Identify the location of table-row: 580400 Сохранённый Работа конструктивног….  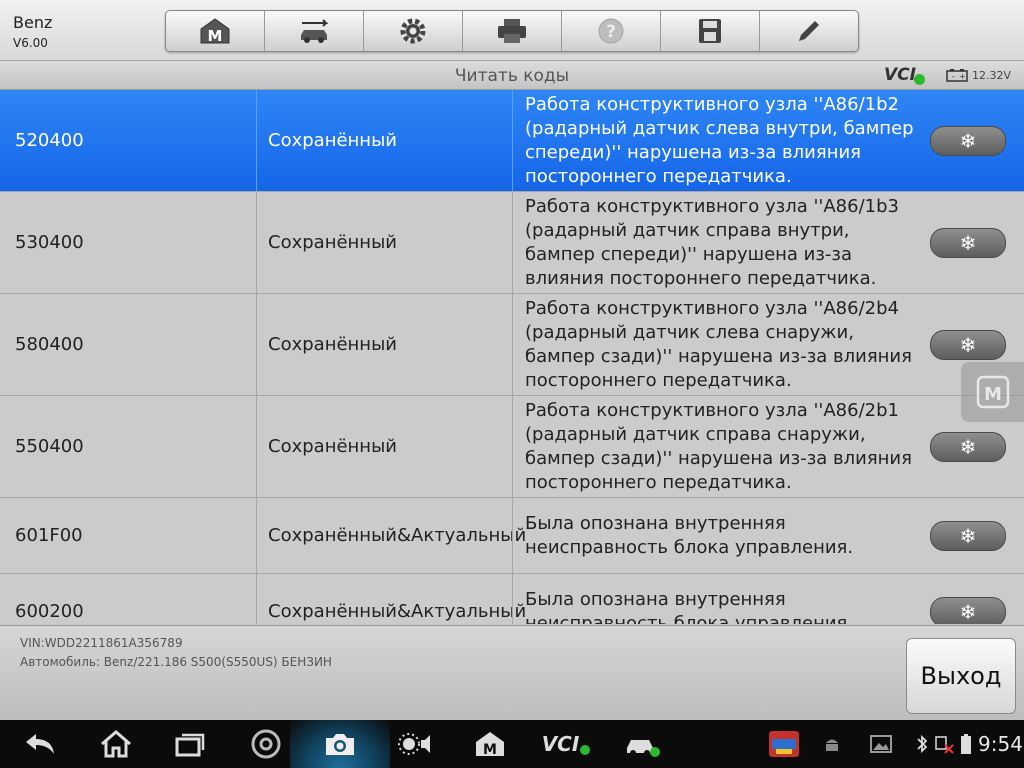
(512, 345).